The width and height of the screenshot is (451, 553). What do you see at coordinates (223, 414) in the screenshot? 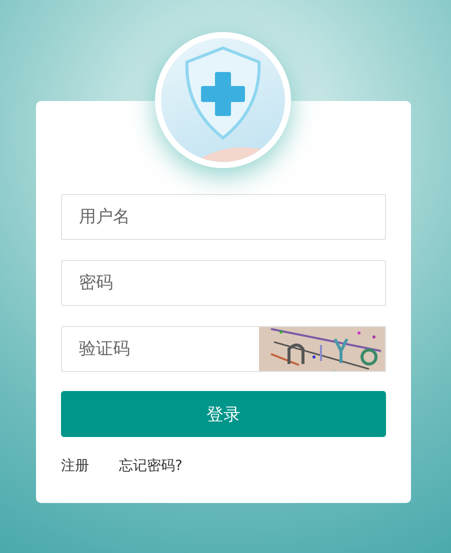
I see `login-button: 登录` at bounding box center [223, 414].